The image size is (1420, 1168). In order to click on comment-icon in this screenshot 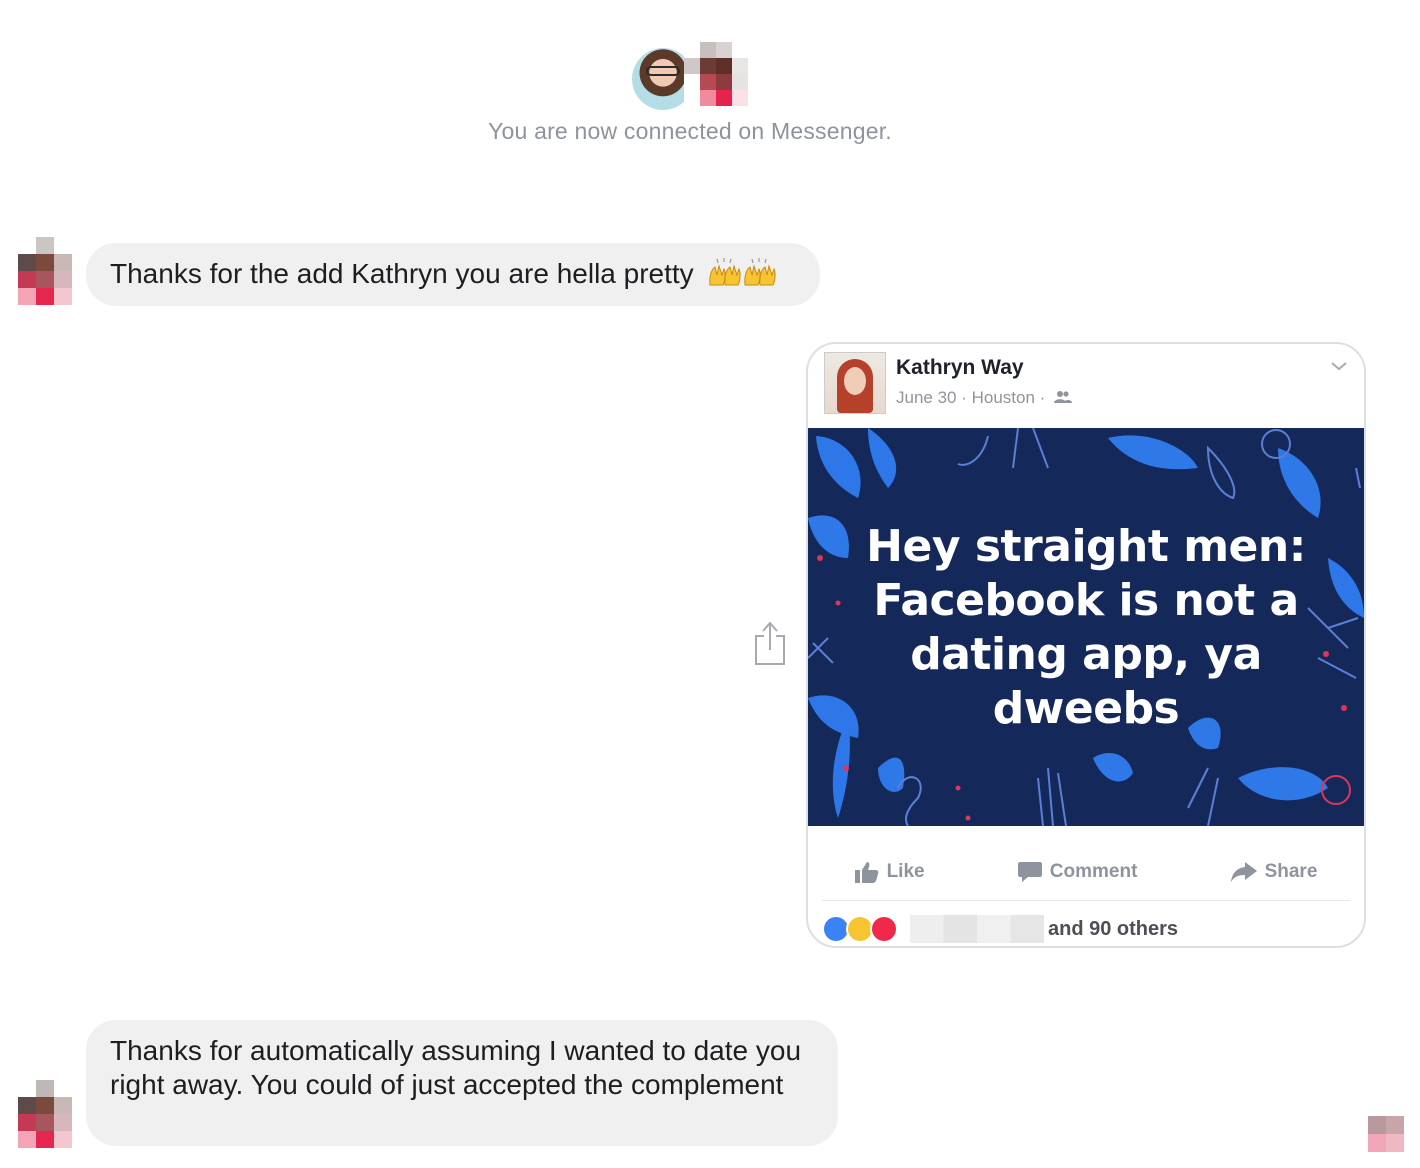, I will do `click(1029, 872)`.